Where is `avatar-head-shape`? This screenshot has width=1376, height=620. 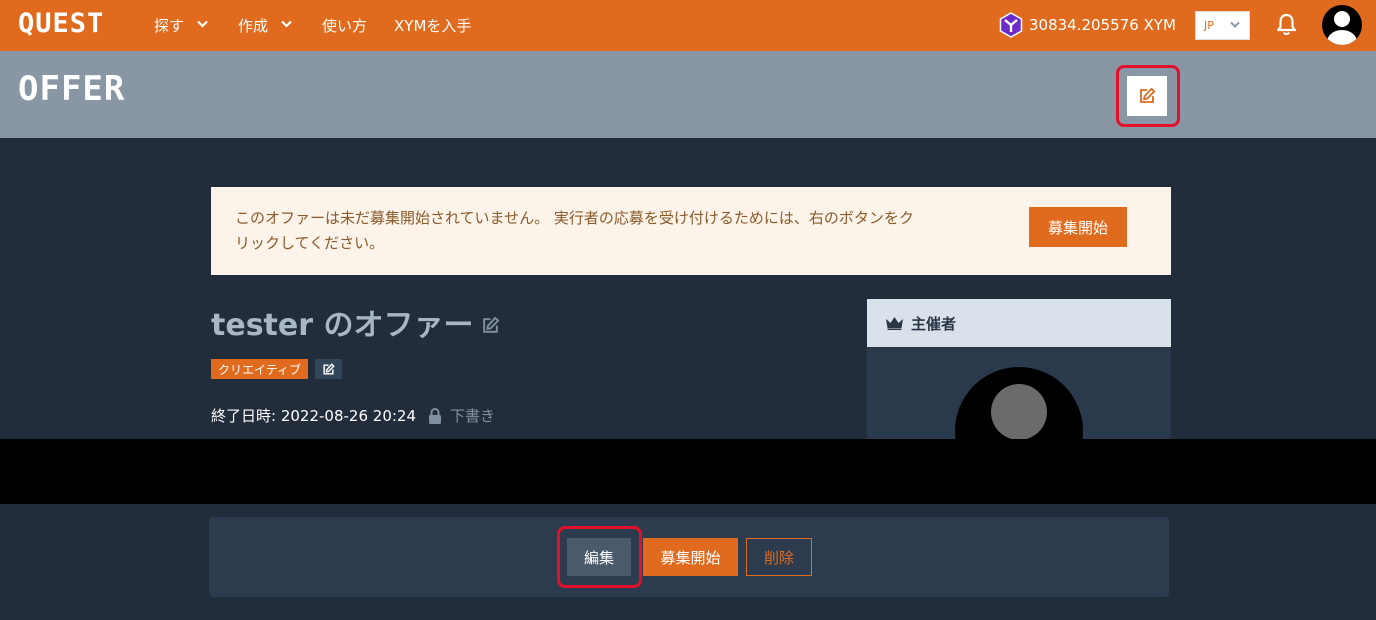 avatar-head-shape is located at coordinates (1342, 19).